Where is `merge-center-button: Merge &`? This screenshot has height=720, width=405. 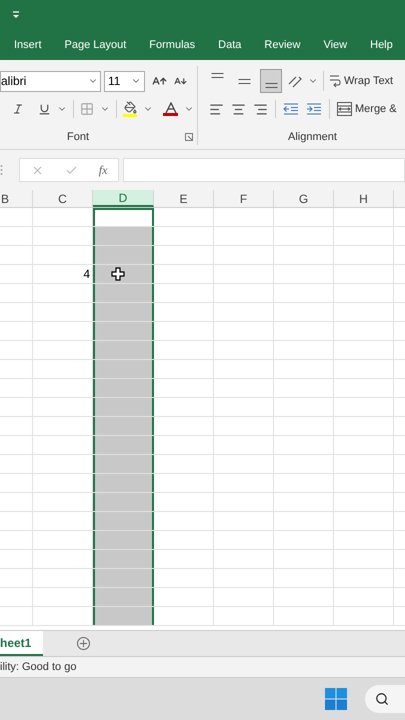
merge-center-button: Merge & is located at coordinates (367, 109).